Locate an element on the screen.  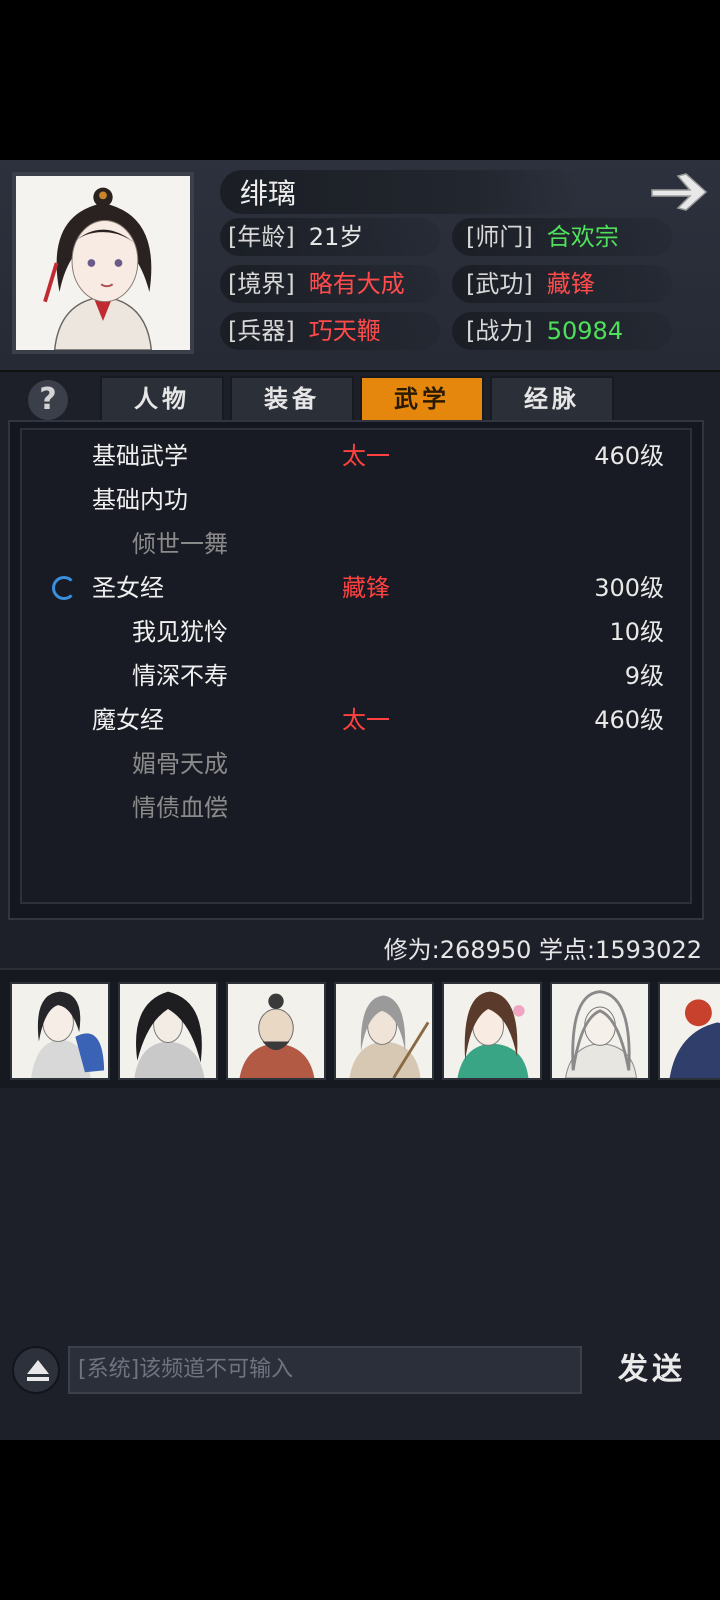
skill-row: 基础内功 is located at coordinates (356, 500).